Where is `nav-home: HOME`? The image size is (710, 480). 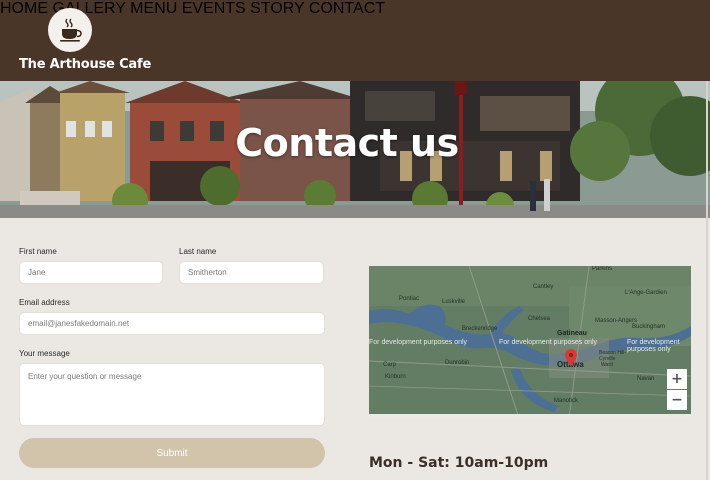
nav-home: HOME is located at coordinates (24, 8).